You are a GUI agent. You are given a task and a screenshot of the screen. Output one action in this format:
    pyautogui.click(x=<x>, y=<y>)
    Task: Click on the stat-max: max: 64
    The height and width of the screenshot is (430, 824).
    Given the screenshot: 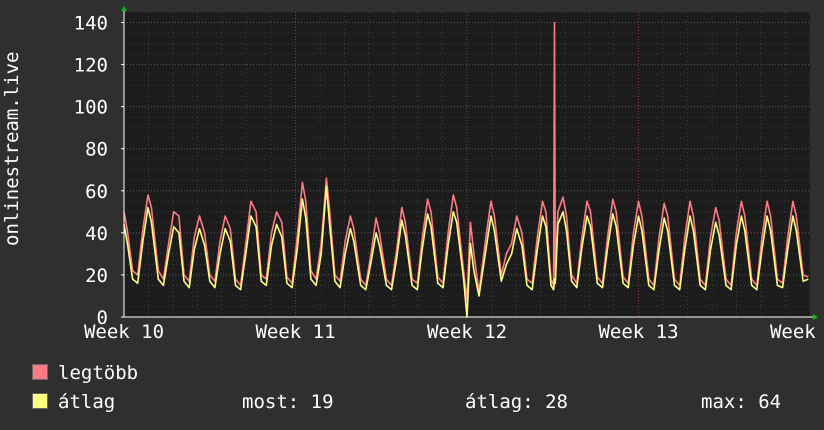 What is the action you would take?
    pyautogui.click(x=741, y=402)
    